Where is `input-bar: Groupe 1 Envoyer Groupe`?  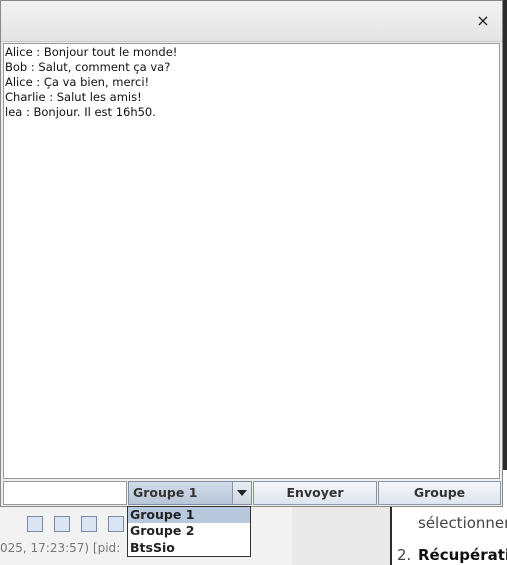 input-bar: Groupe 1 Envoyer Groupe is located at coordinates (252, 493).